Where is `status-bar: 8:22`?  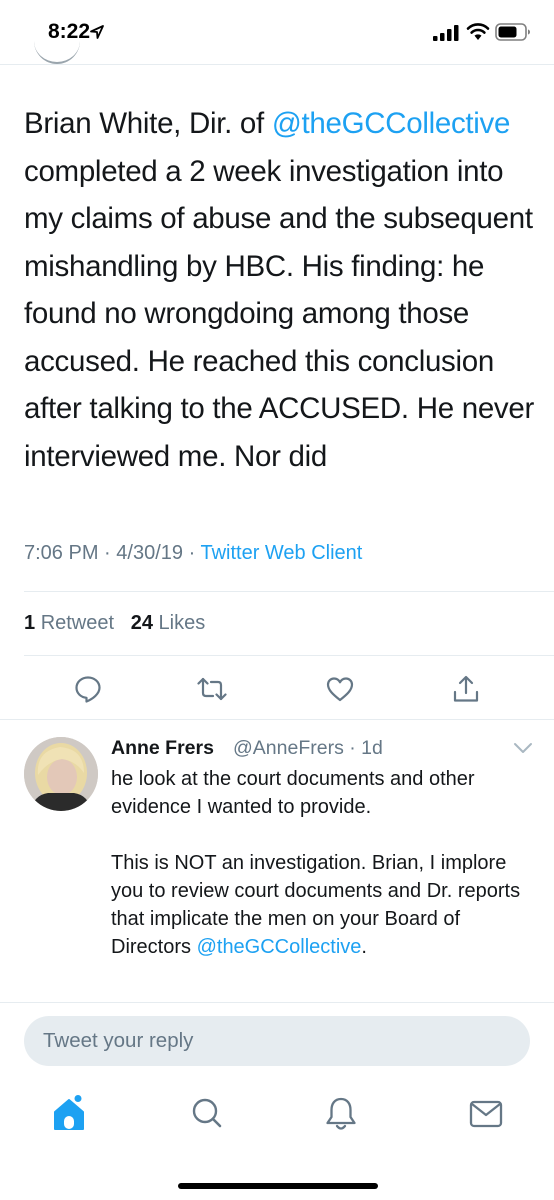 status-bar: 8:22 is located at coordinates (277, 32).